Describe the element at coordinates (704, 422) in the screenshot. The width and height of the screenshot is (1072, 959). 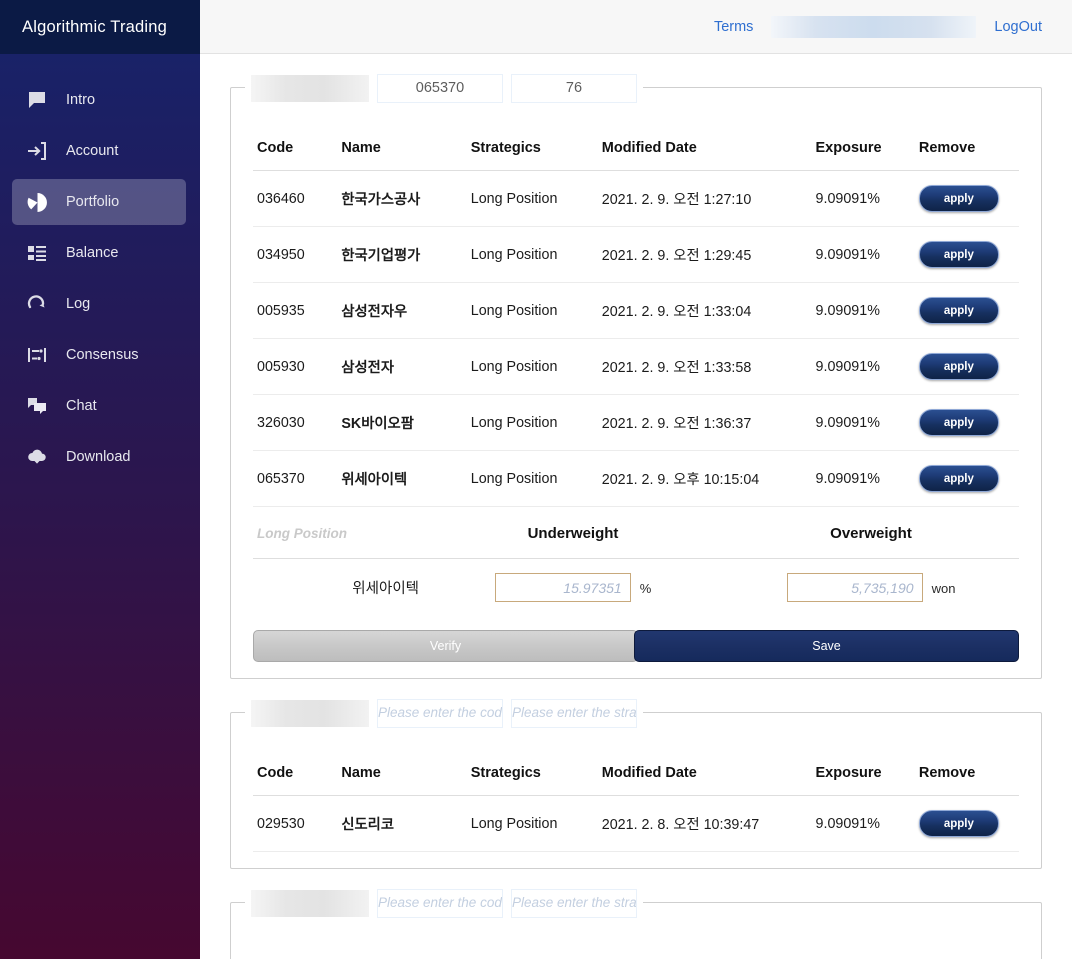
I see `cell-date: 2021. 2. 9. 오전 1:36:37` at that location.